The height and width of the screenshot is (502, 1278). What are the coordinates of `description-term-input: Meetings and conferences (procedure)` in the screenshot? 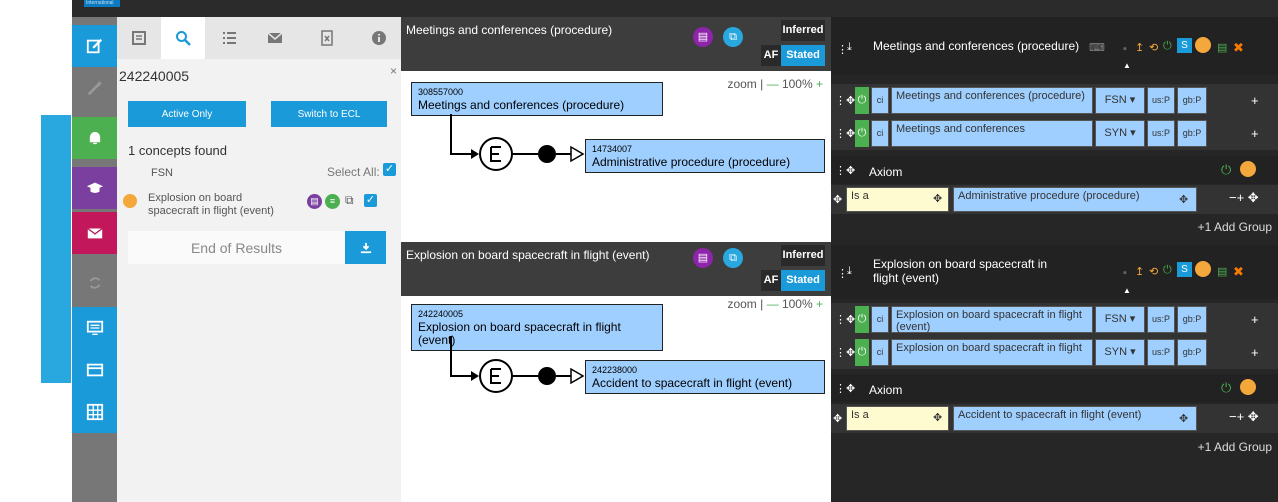 It's located at (992, 100).